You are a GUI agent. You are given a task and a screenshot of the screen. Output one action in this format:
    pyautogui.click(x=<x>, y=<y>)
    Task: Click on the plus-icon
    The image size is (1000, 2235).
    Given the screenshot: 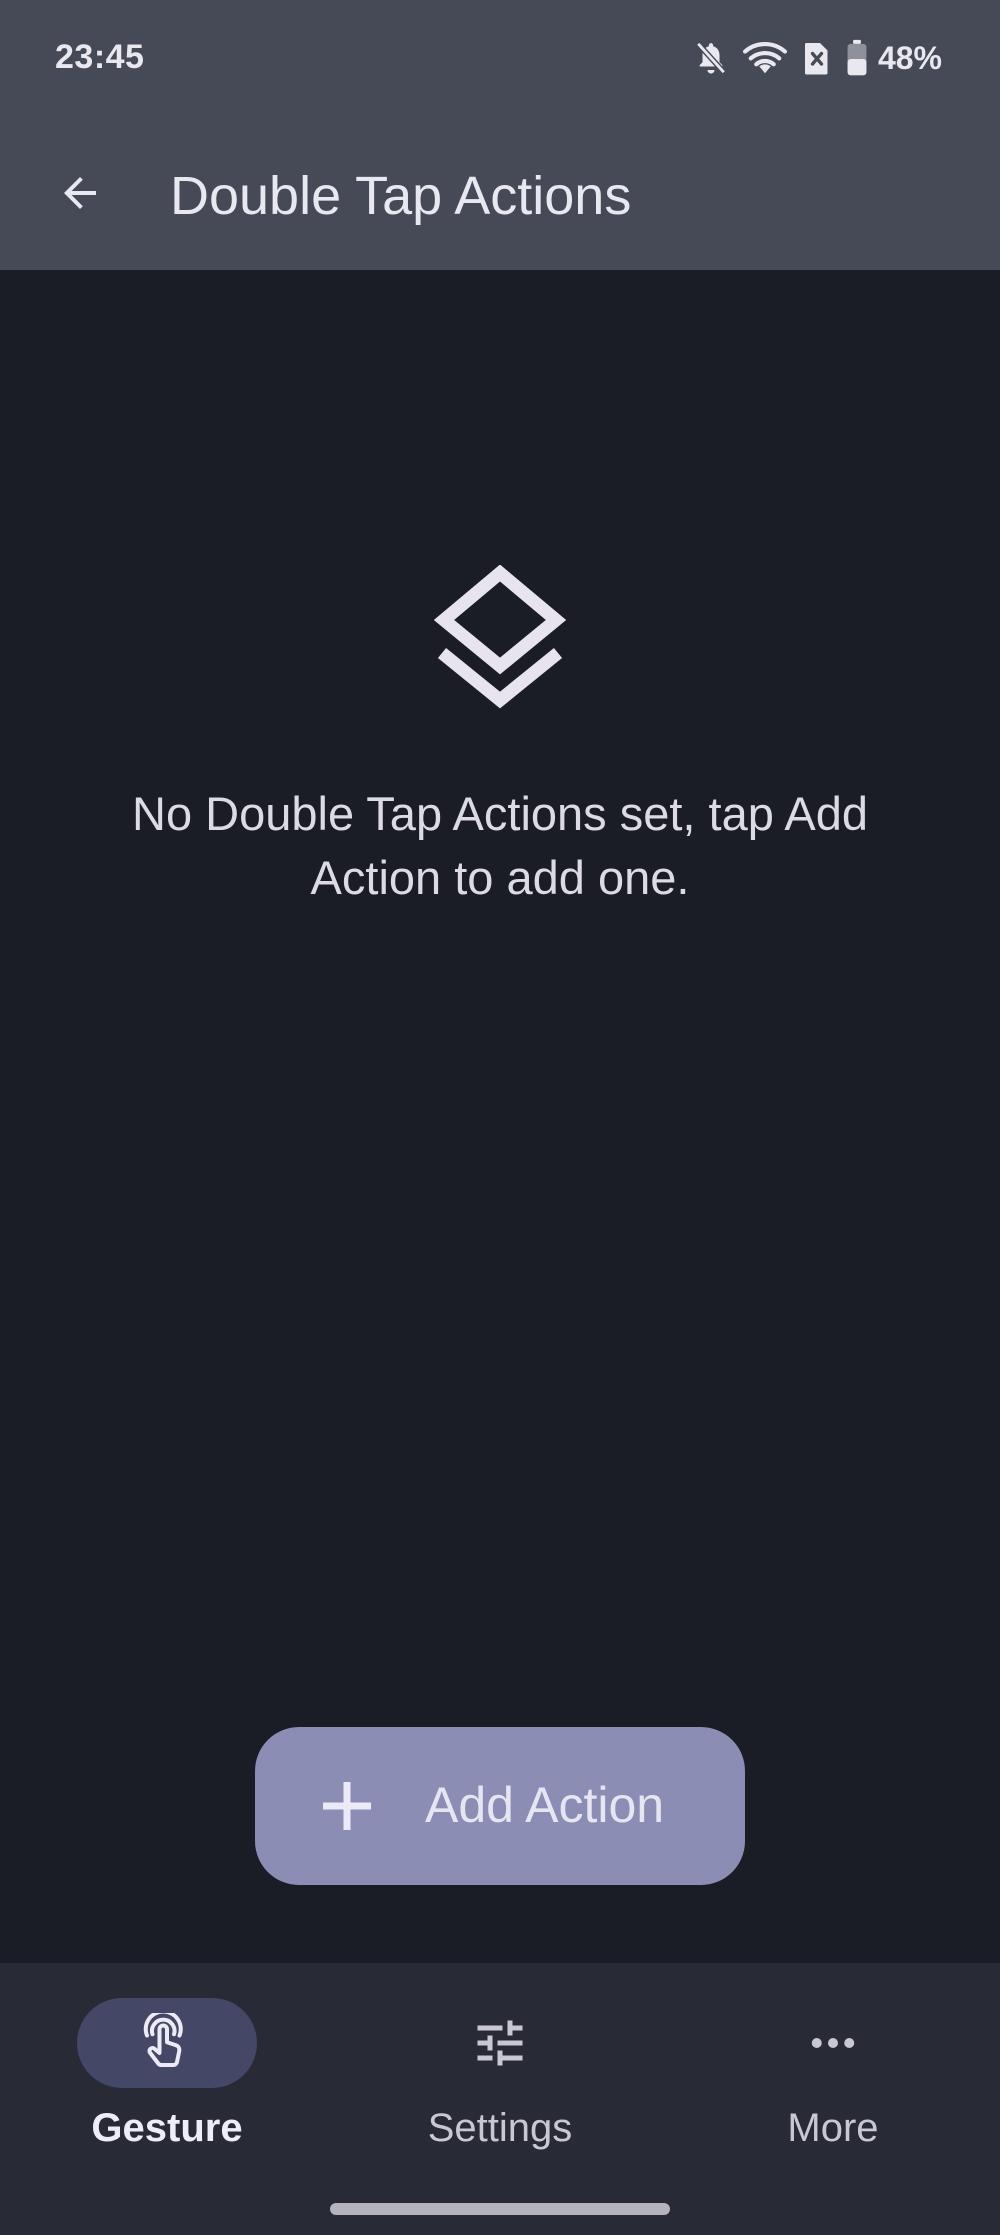 What is the action you would take?
    pyautogui.click(x=347, y=1806)
    